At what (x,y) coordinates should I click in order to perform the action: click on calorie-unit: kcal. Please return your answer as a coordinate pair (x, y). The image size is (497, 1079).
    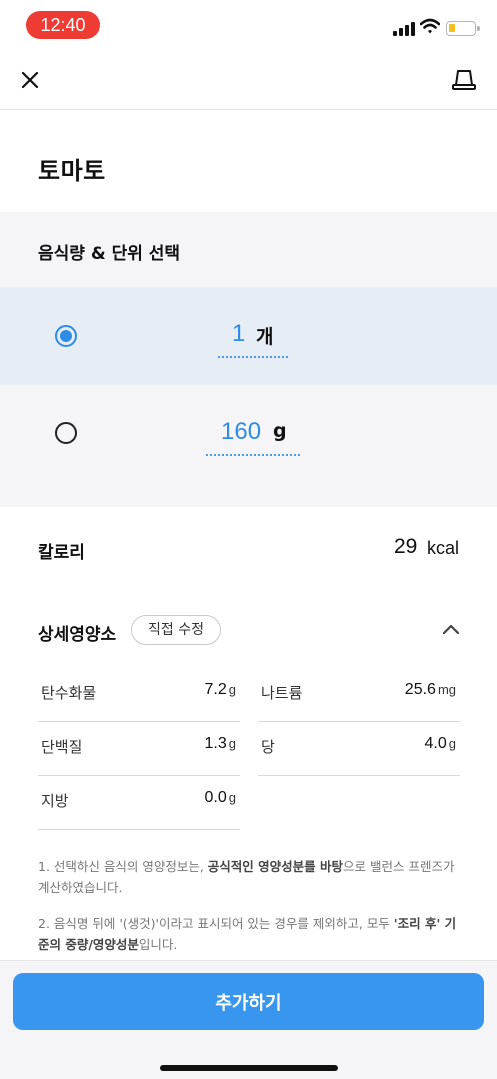
    Looking at the image, I should click on (443, 548).